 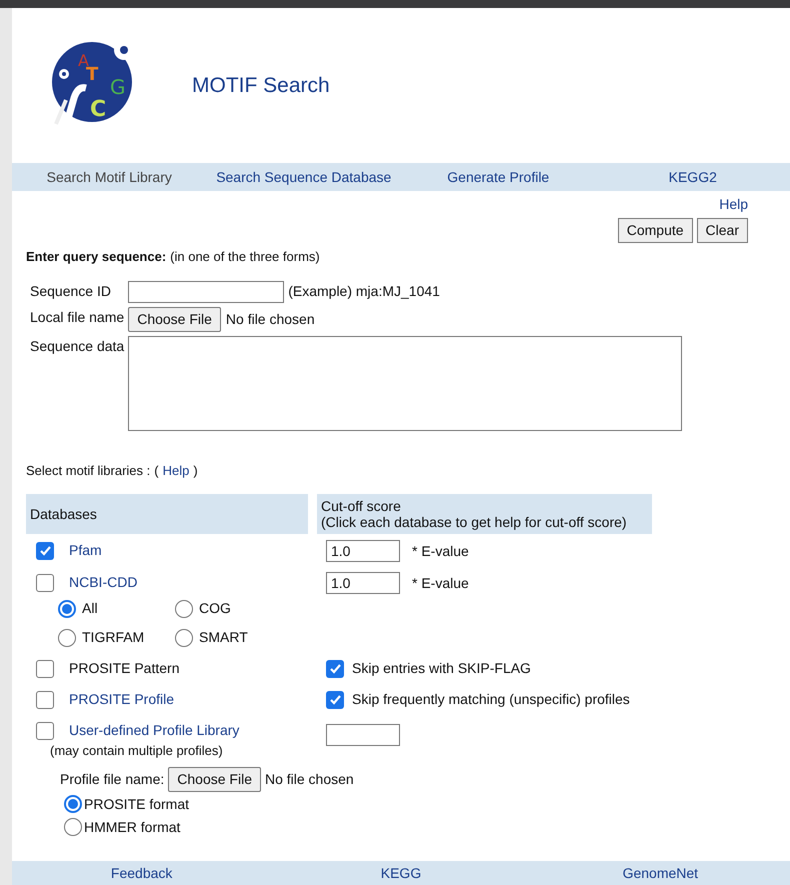 I want to click on database-label: PROSITE Pattern, so click(x=124, y=668).